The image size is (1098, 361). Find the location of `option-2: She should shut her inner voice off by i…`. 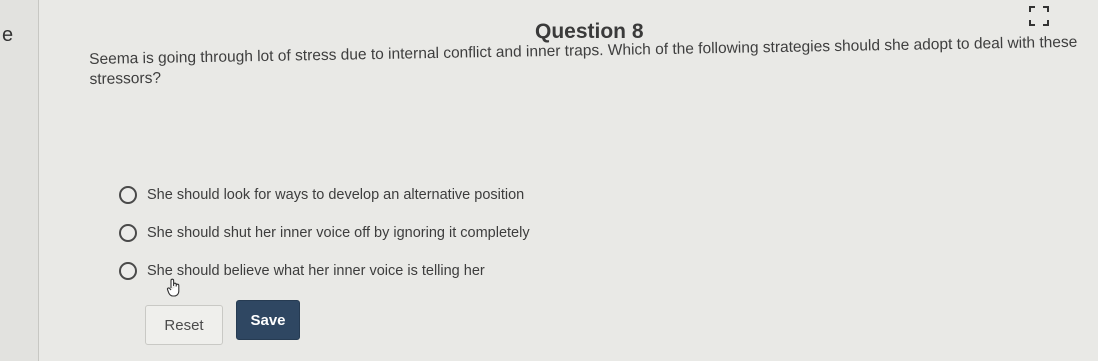

option-2: She should shut her inner voice off by i… is located at coordinates (324, 233).